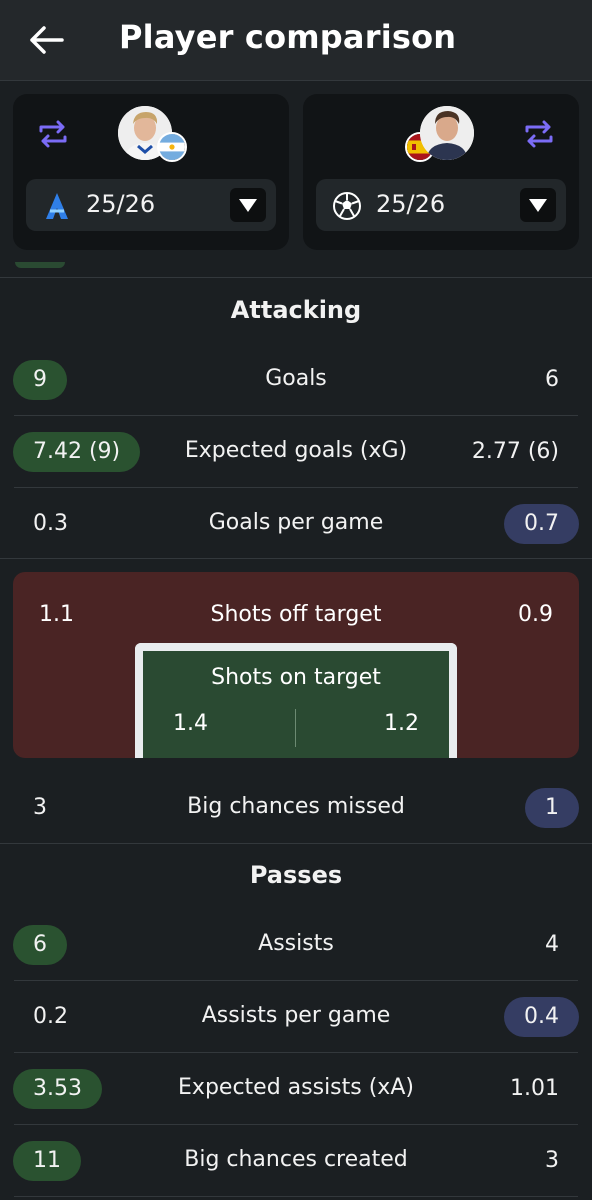 This screenshot has width=592, height=1200. I want to click on season-dropdown-button-left, so click(248, 205).